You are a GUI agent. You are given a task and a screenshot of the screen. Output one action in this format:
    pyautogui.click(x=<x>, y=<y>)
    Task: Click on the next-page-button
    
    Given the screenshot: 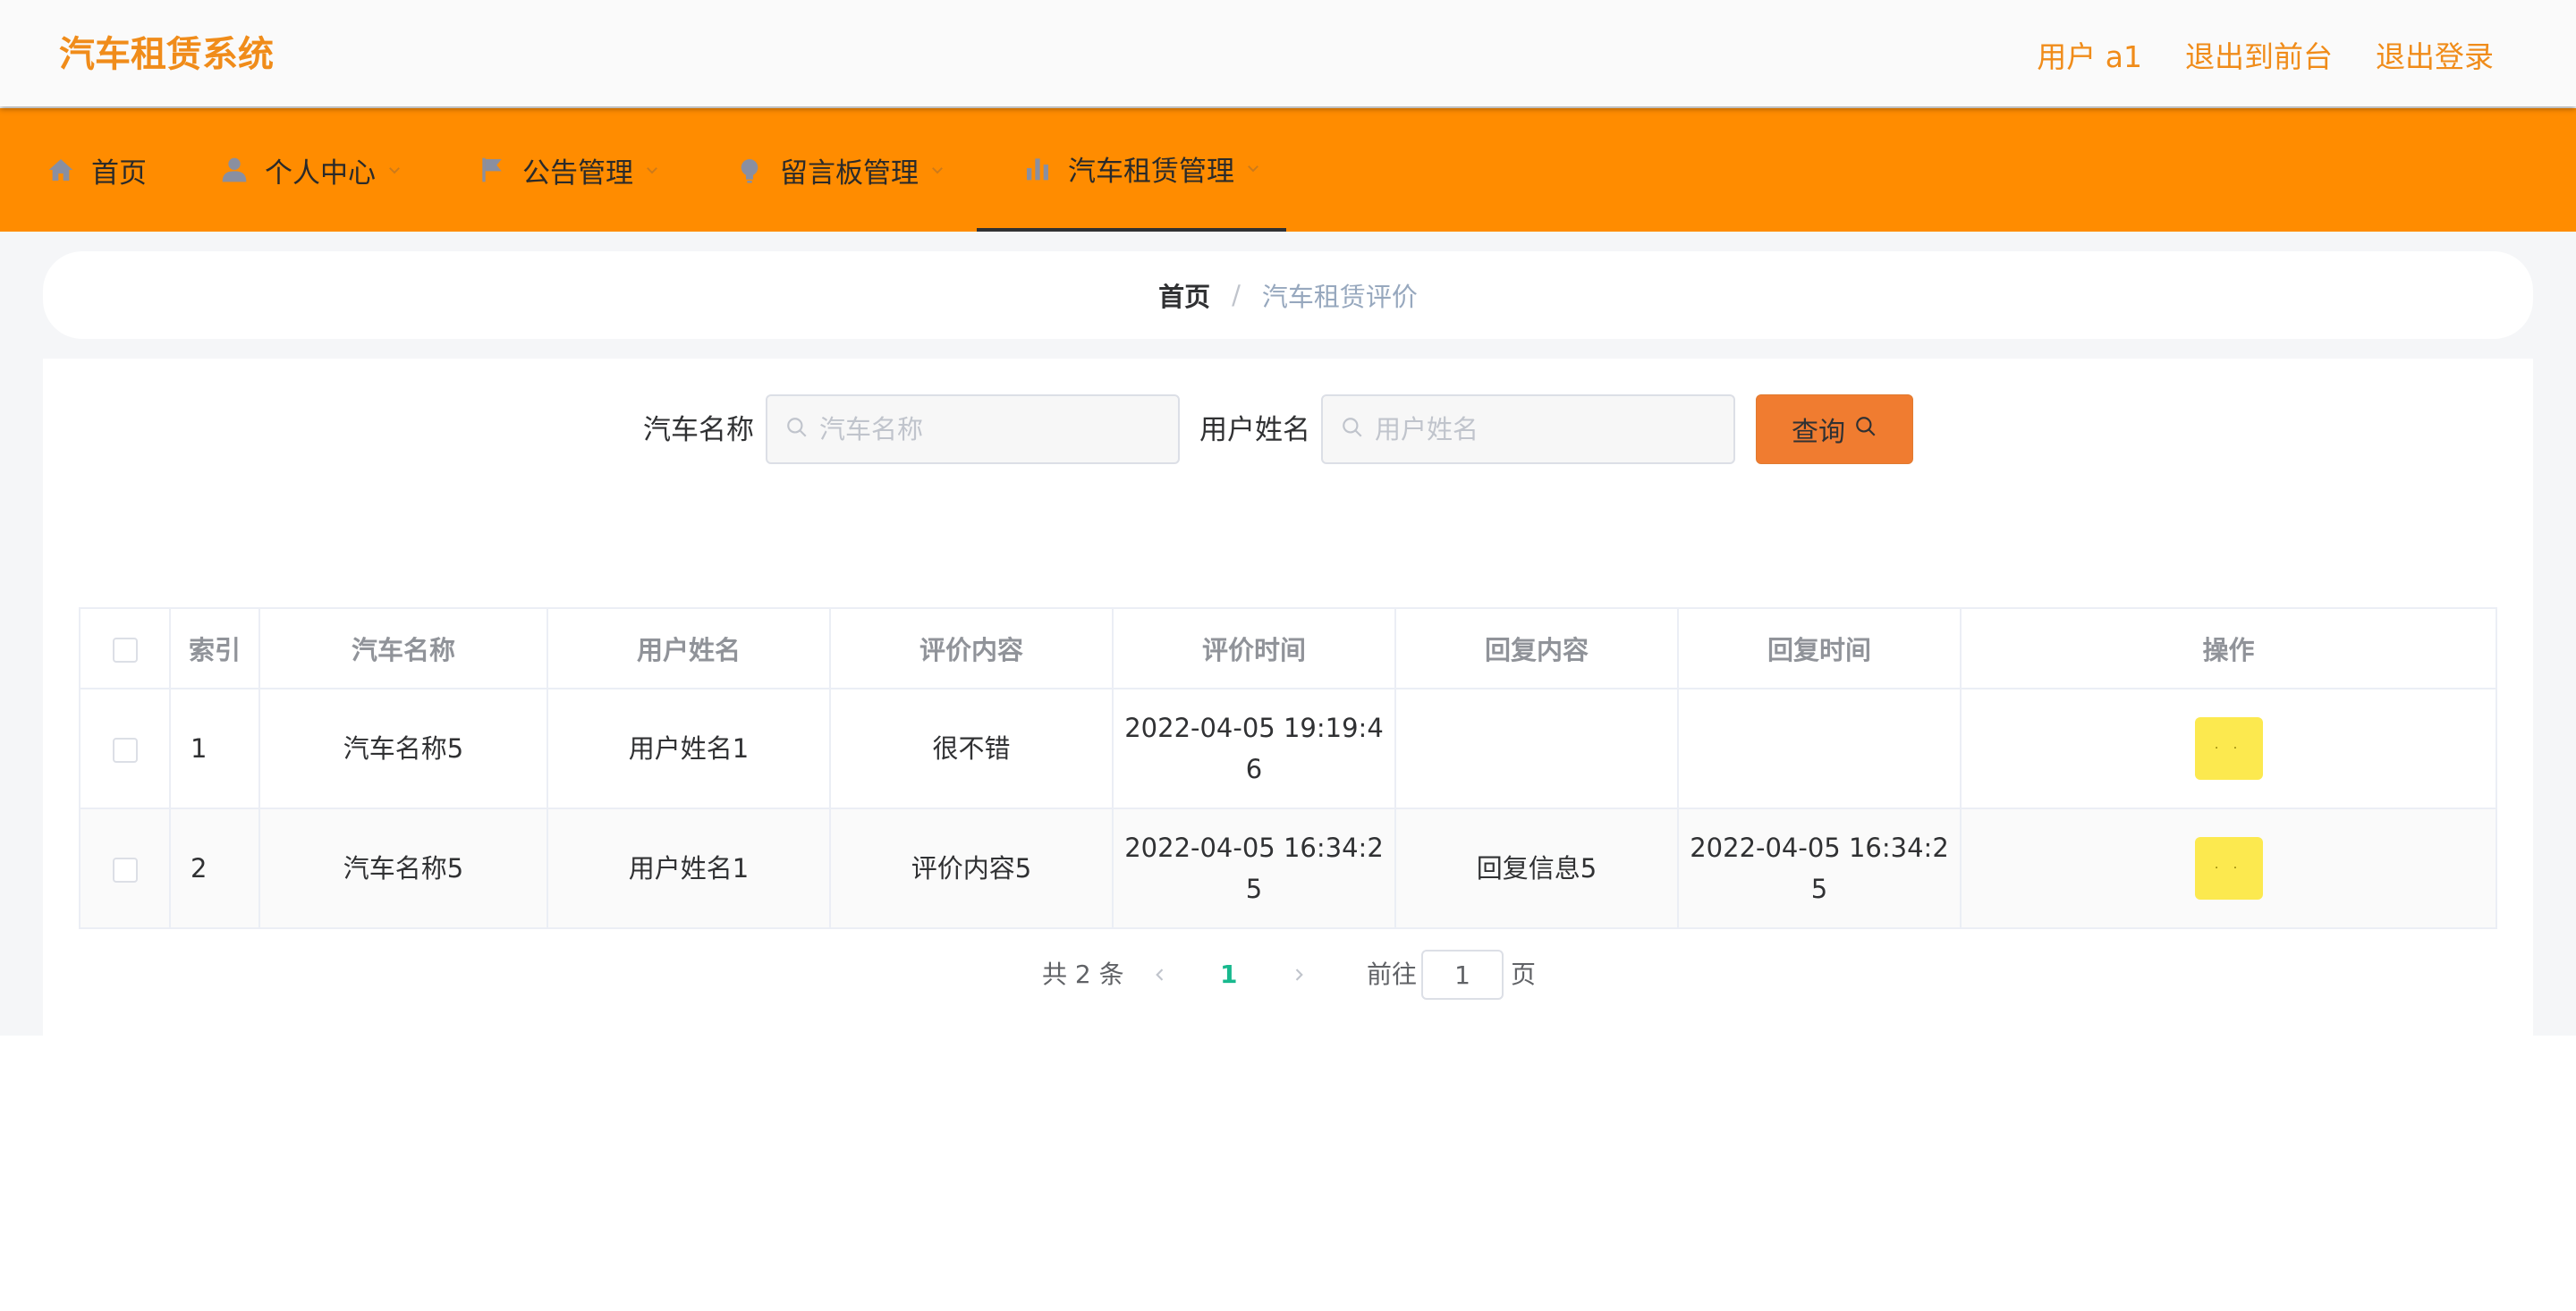 What is the action you would take?
    pyautogui.click(x=1299, y=975)
    